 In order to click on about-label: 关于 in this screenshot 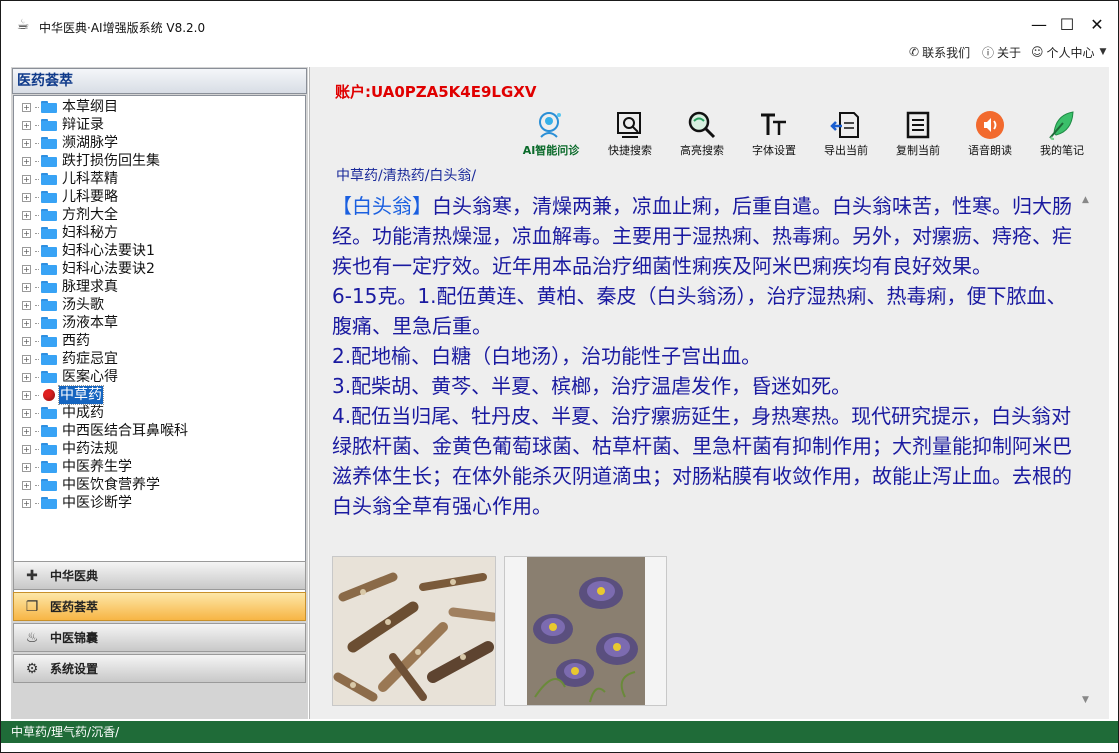, I will do `click(1009, 52)`.